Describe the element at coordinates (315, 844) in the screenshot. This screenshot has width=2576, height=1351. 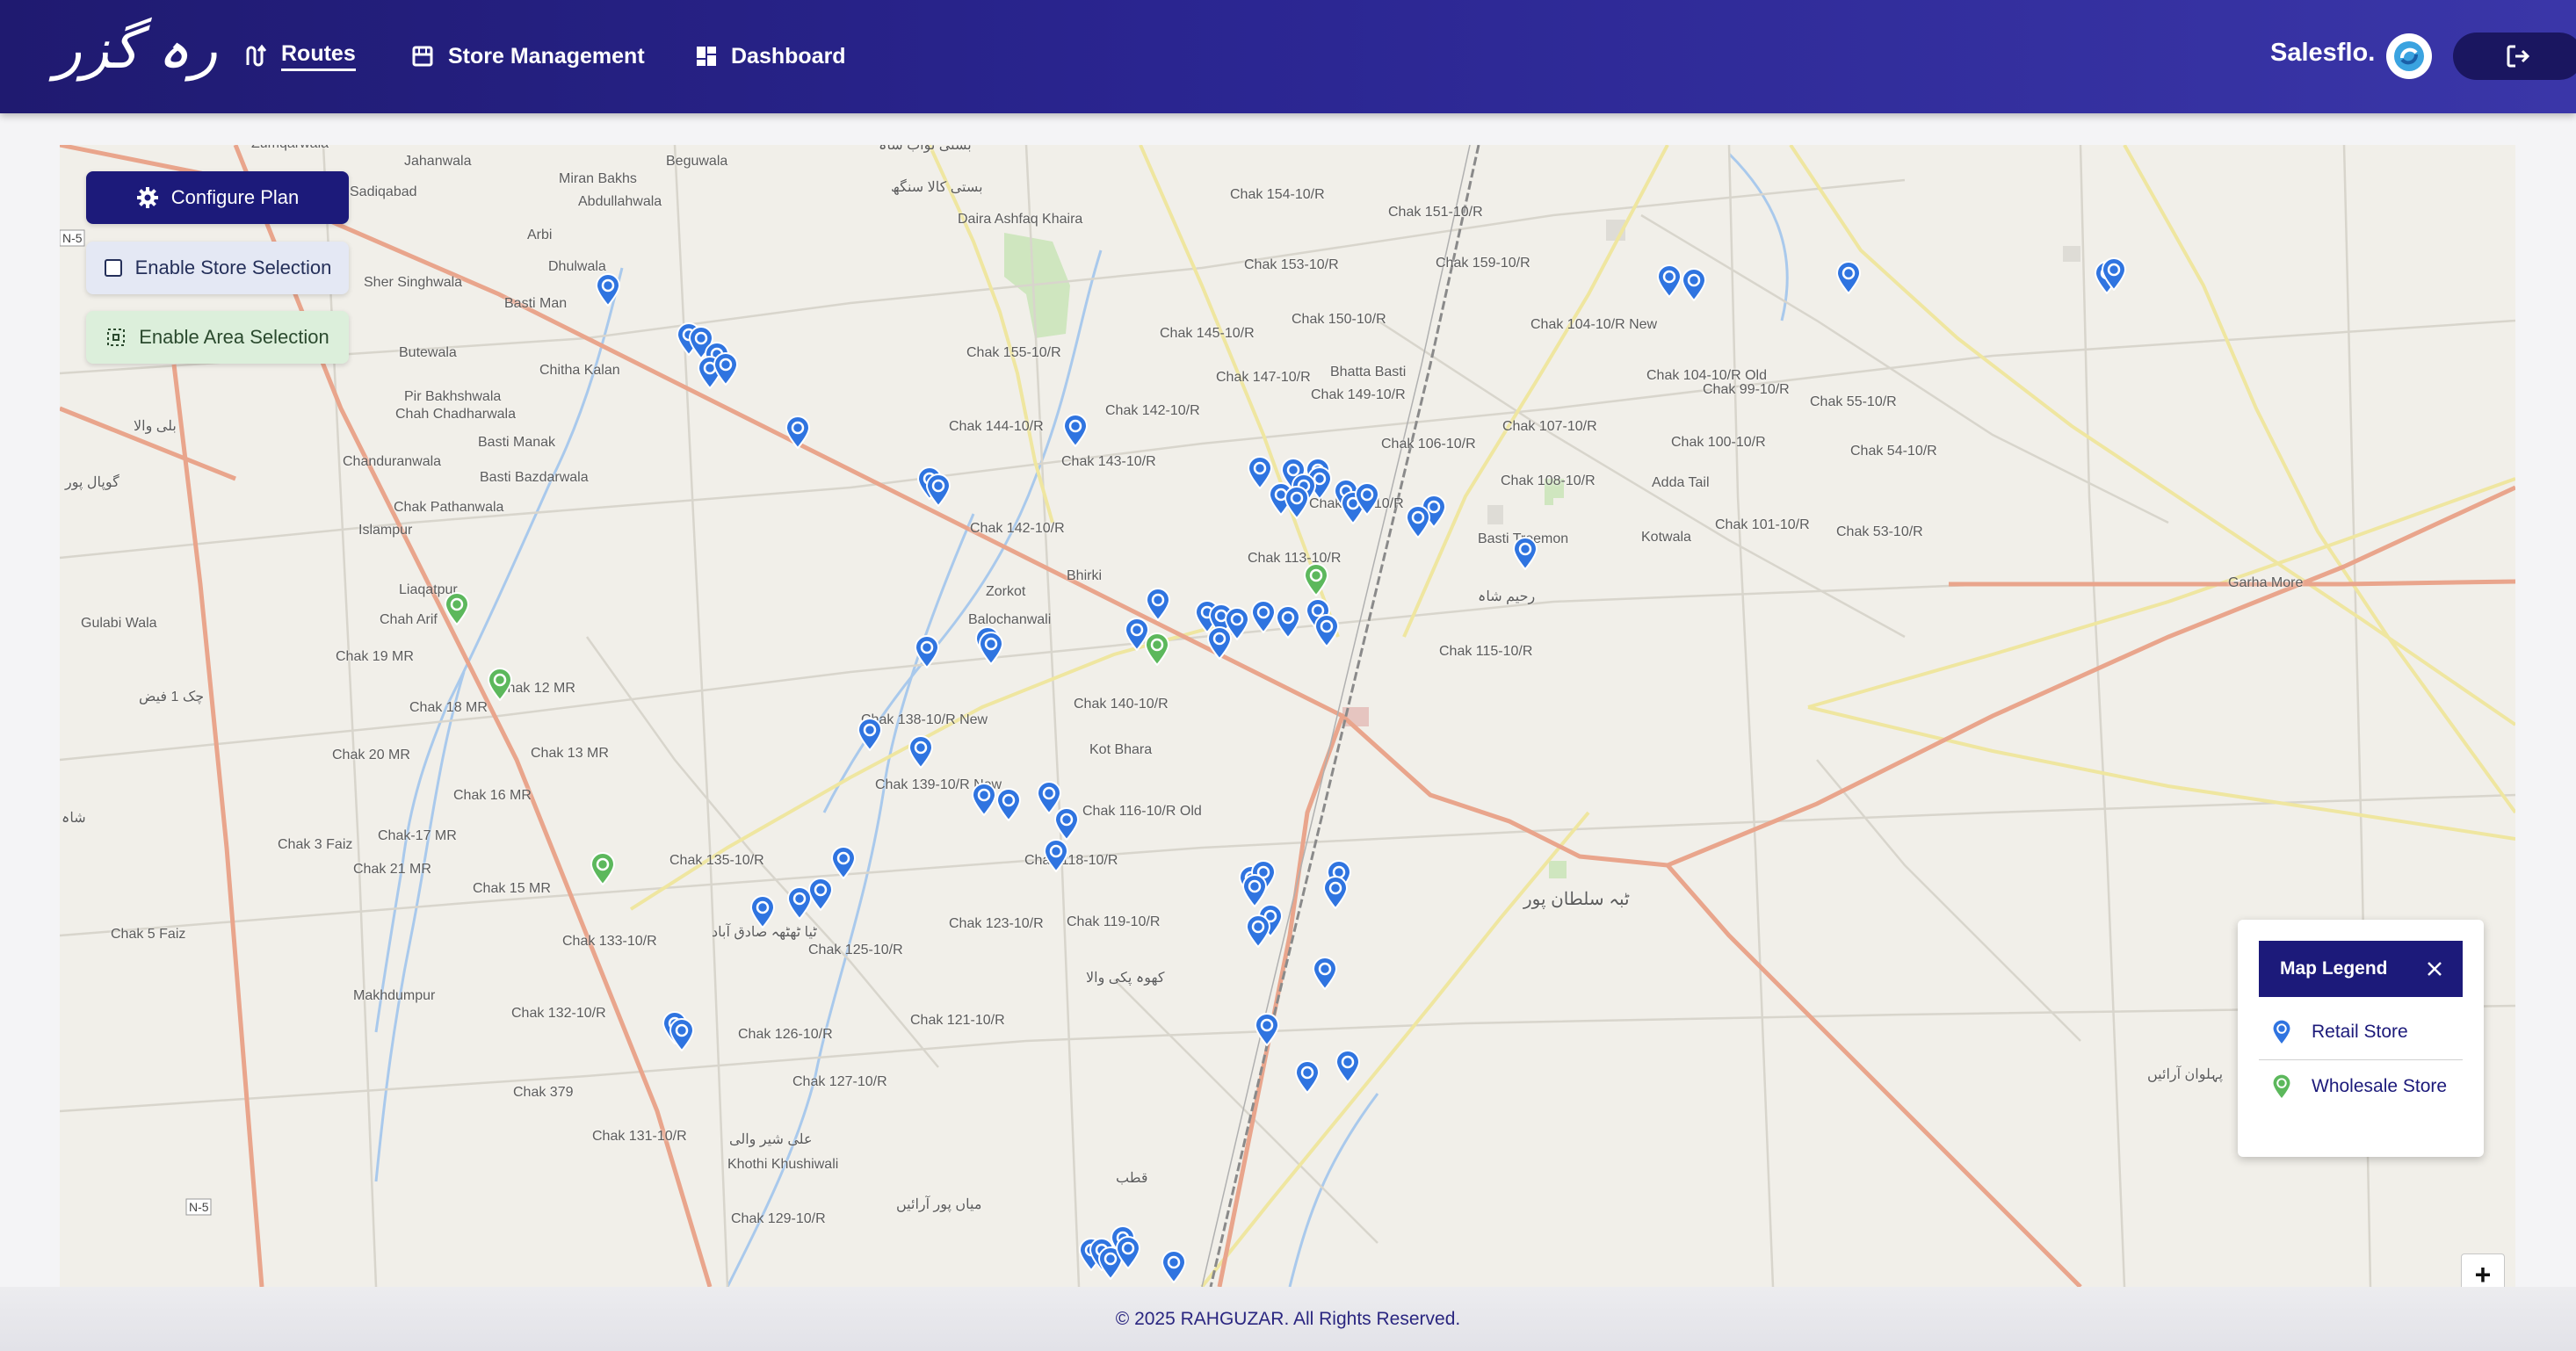
I see `map-label: Chak 3 Faiz` at that location.